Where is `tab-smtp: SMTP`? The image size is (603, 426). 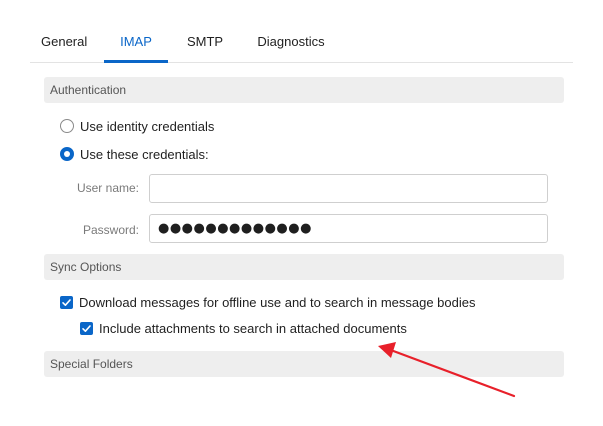 tab-smtp: SMTP is located at coordinates (205, 42).